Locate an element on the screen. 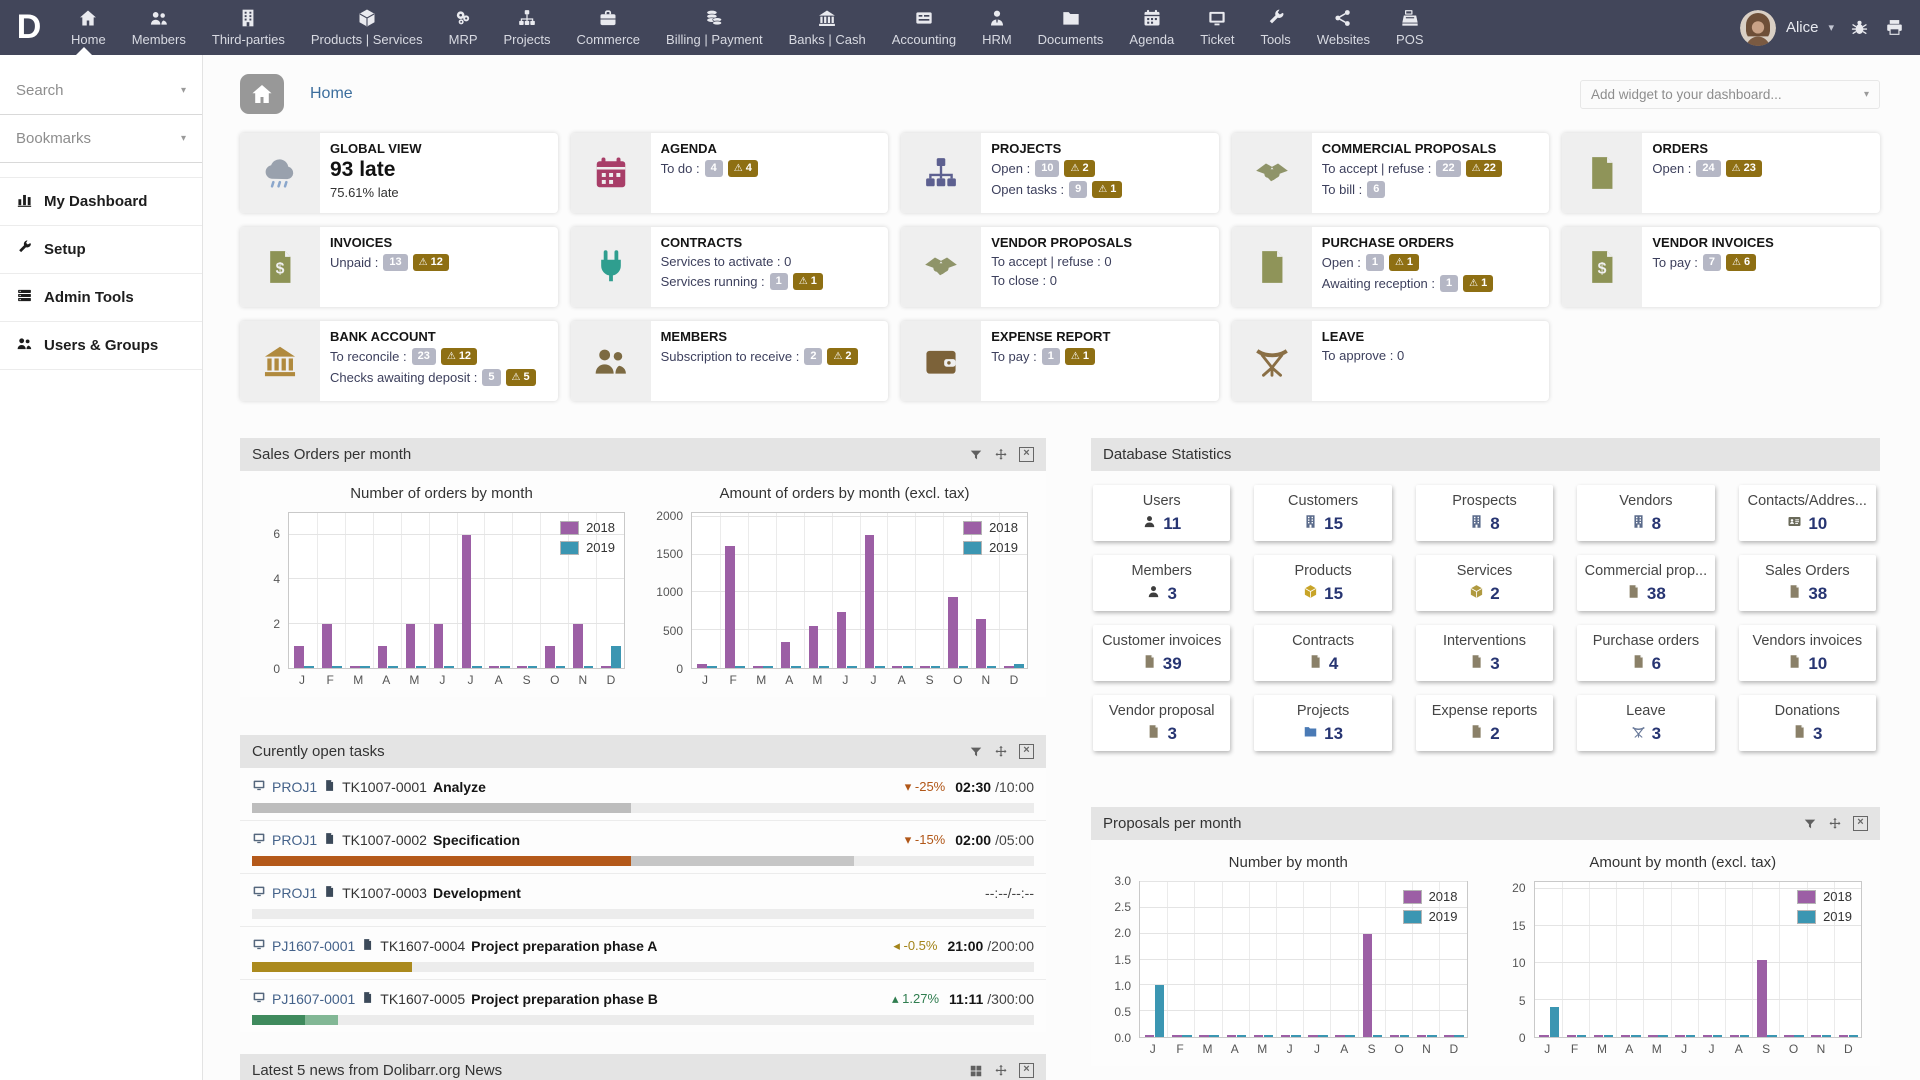 This screenshot has width=1920, height=1080. search-input: Search ▾ is located at coordinates (101, 91).